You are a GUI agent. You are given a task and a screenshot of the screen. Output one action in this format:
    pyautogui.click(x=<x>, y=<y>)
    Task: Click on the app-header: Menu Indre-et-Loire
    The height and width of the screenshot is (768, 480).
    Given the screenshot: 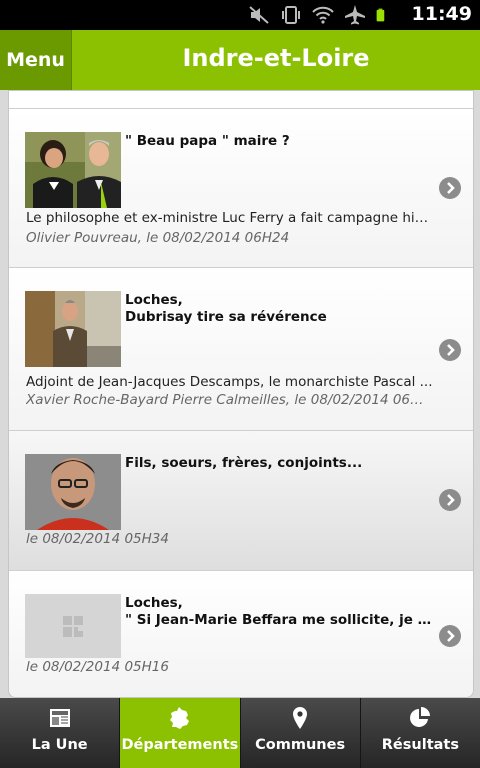 What is the action you would take?
    pyautogui.click(x=240, y=60)
    